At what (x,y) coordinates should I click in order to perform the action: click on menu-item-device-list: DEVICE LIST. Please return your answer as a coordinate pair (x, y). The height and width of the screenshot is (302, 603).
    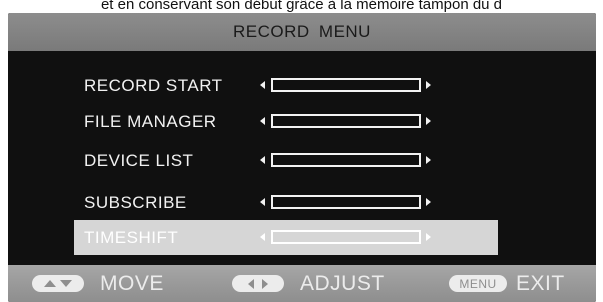
    Looking at the image, I should click on (286, 160).